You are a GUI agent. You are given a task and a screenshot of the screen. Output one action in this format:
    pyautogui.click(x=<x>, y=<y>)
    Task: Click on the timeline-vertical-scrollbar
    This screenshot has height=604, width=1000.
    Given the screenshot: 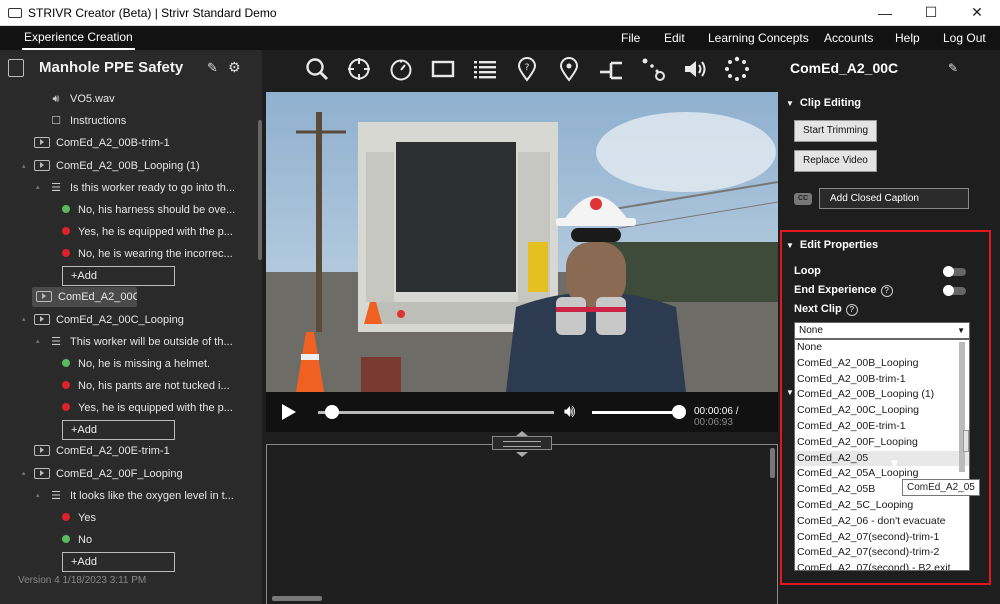 What is the action you would take?
    pyautogui.click(x=772, y=463)
    